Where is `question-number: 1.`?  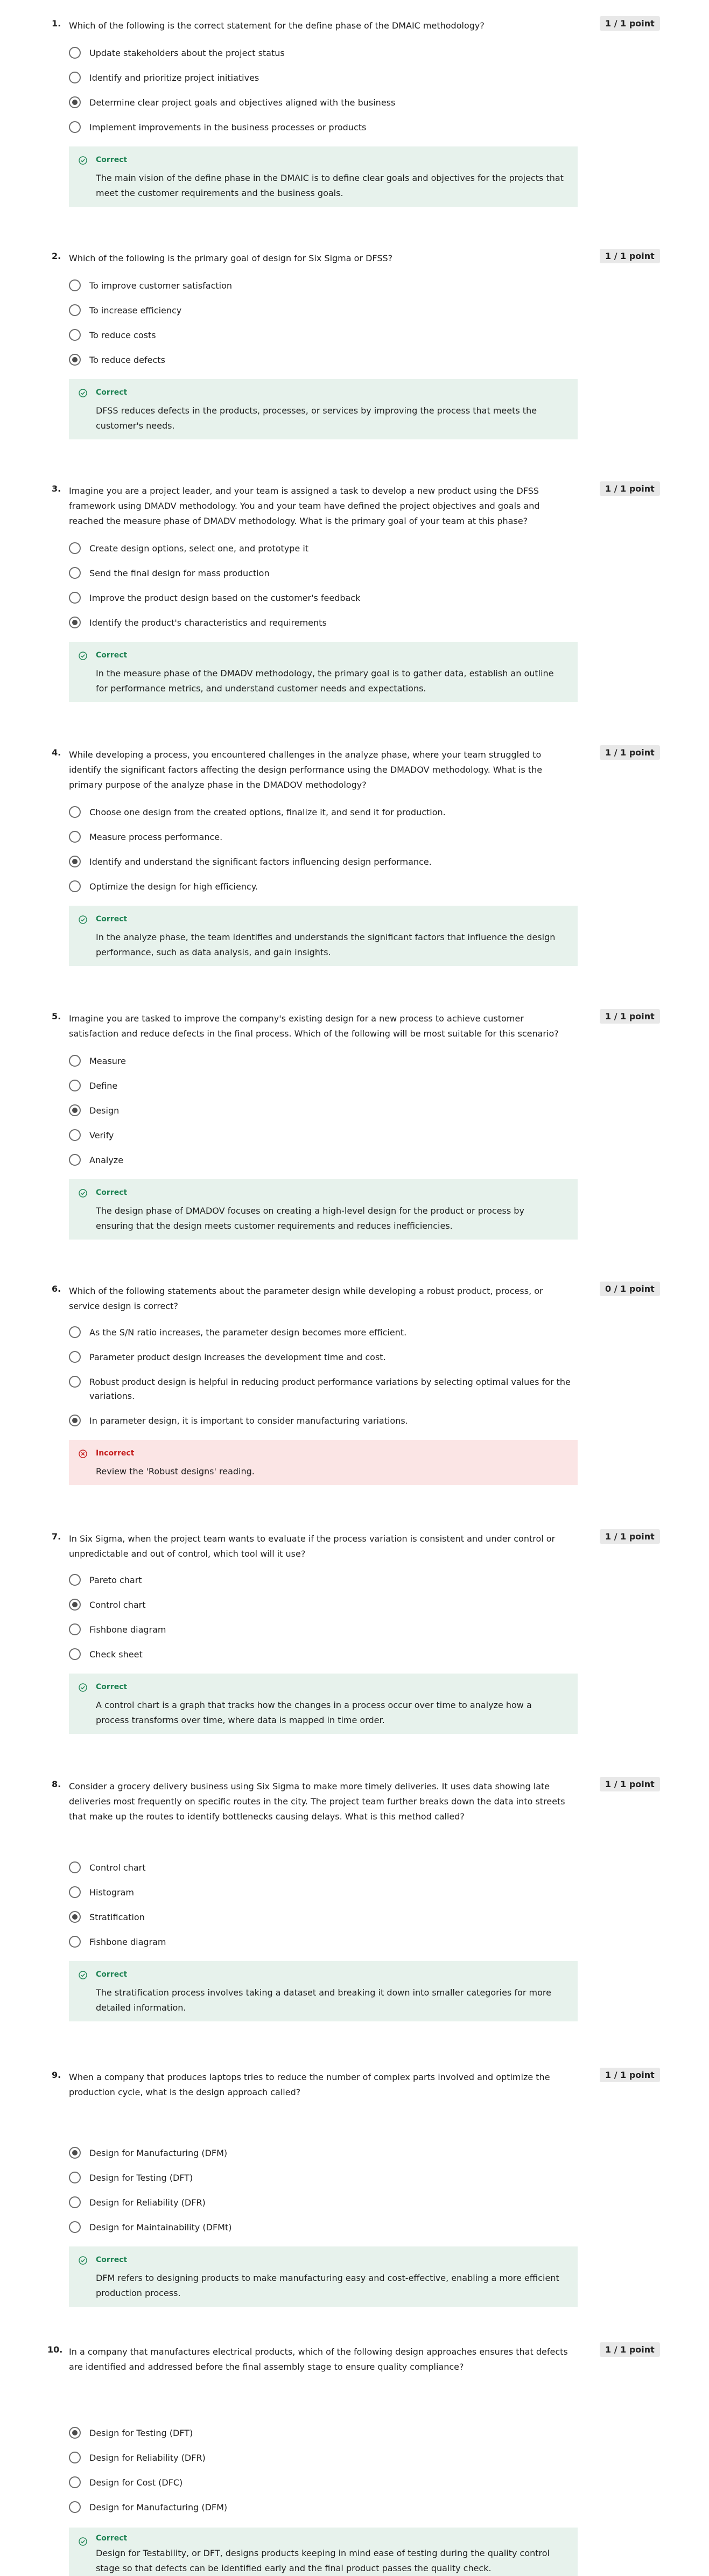 question-number: 1. is located at coordinates (57, 23).